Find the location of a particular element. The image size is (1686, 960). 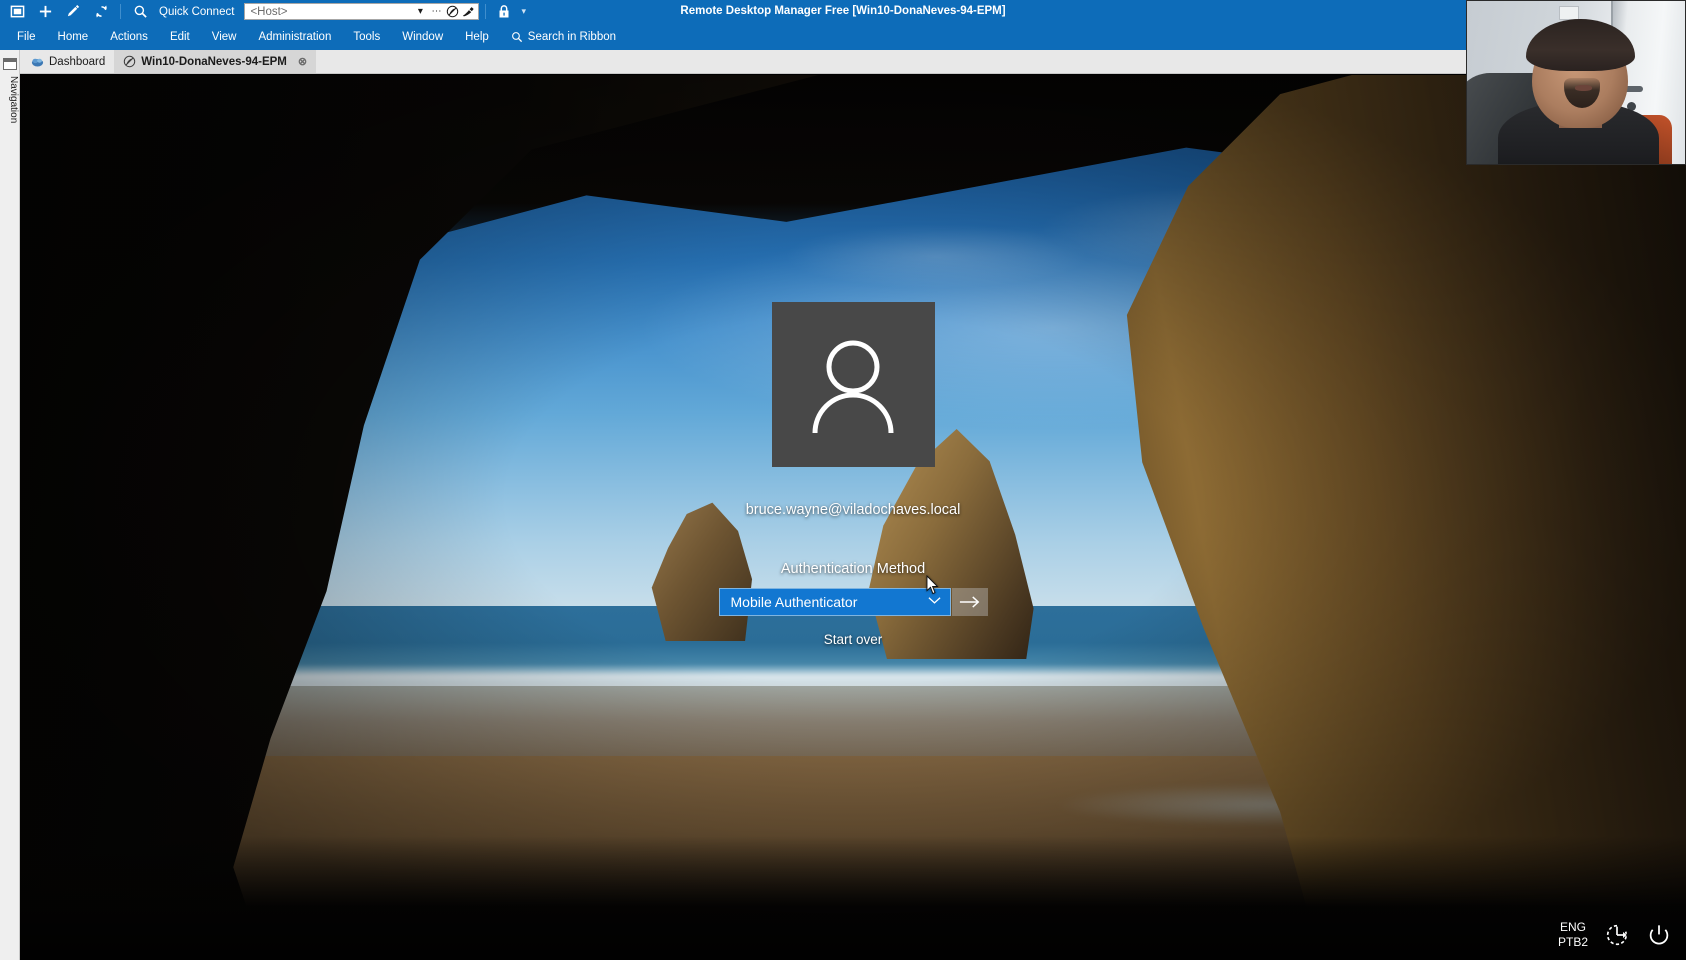

navigation-pin-icon is located at coordinates (9, 64).